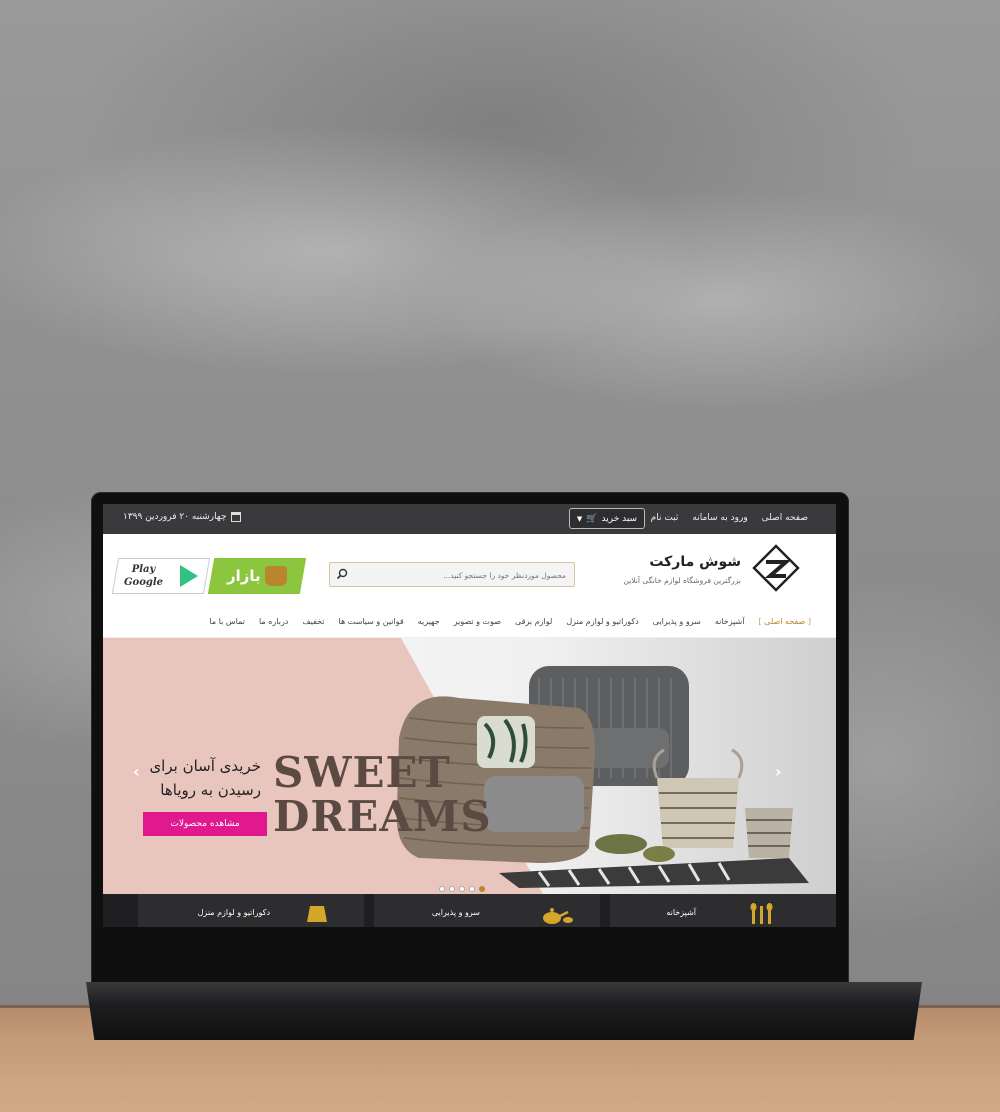 Image resolution: width=1000 pixels, height=1112 pixels. I want to click on nav-item-home: [ صفحه اصلی ], so click(784, 621).